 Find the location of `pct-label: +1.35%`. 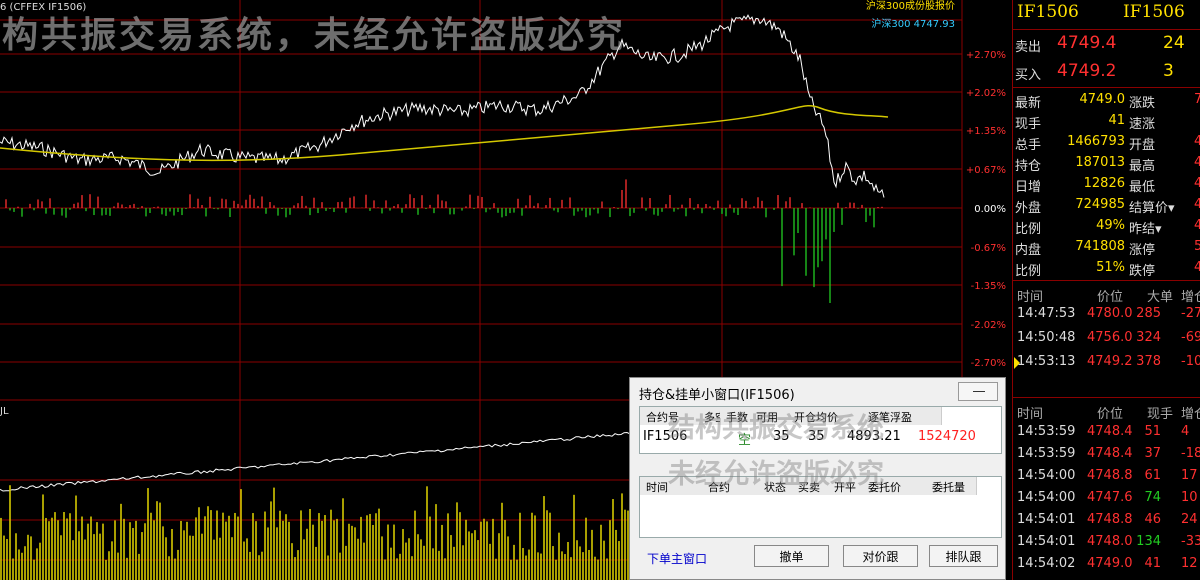

pct-label: +1.35% is located at coordinates (986, 131).